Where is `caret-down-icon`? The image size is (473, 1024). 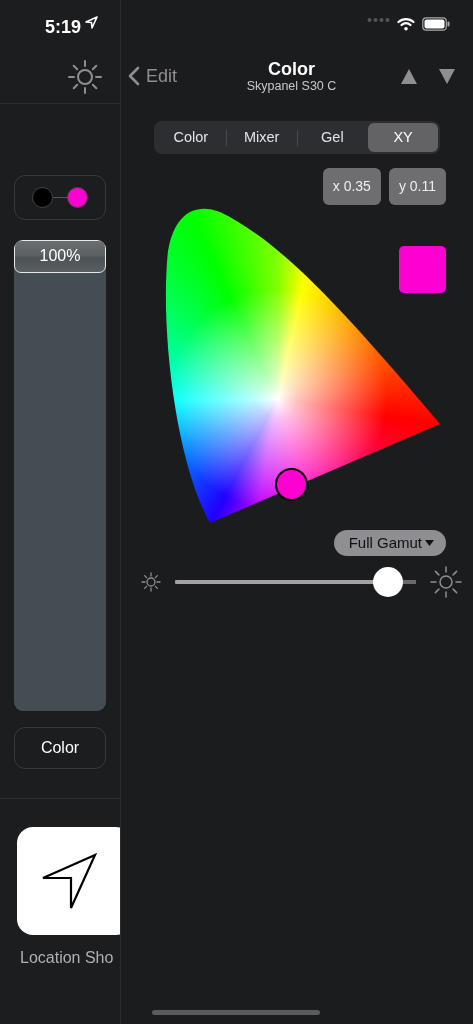 caret-down-icon is located at coordinates (429, 543).